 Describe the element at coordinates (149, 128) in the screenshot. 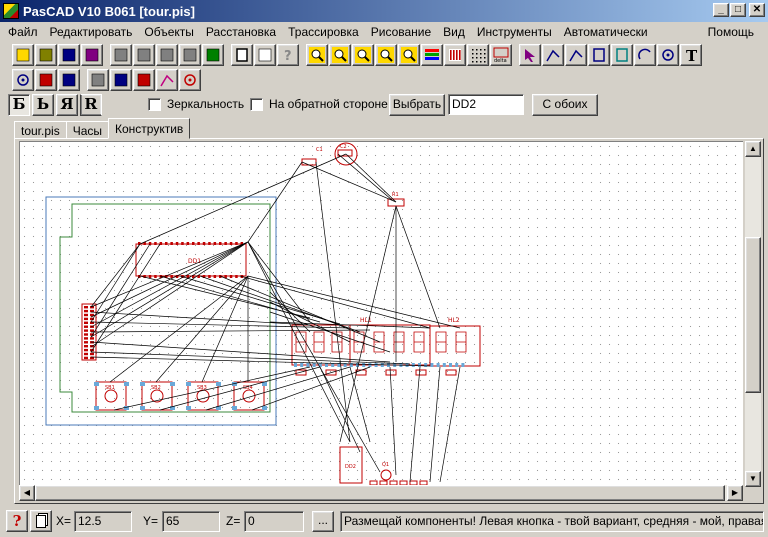

I see `tab-construct: Конструктив` at that location.